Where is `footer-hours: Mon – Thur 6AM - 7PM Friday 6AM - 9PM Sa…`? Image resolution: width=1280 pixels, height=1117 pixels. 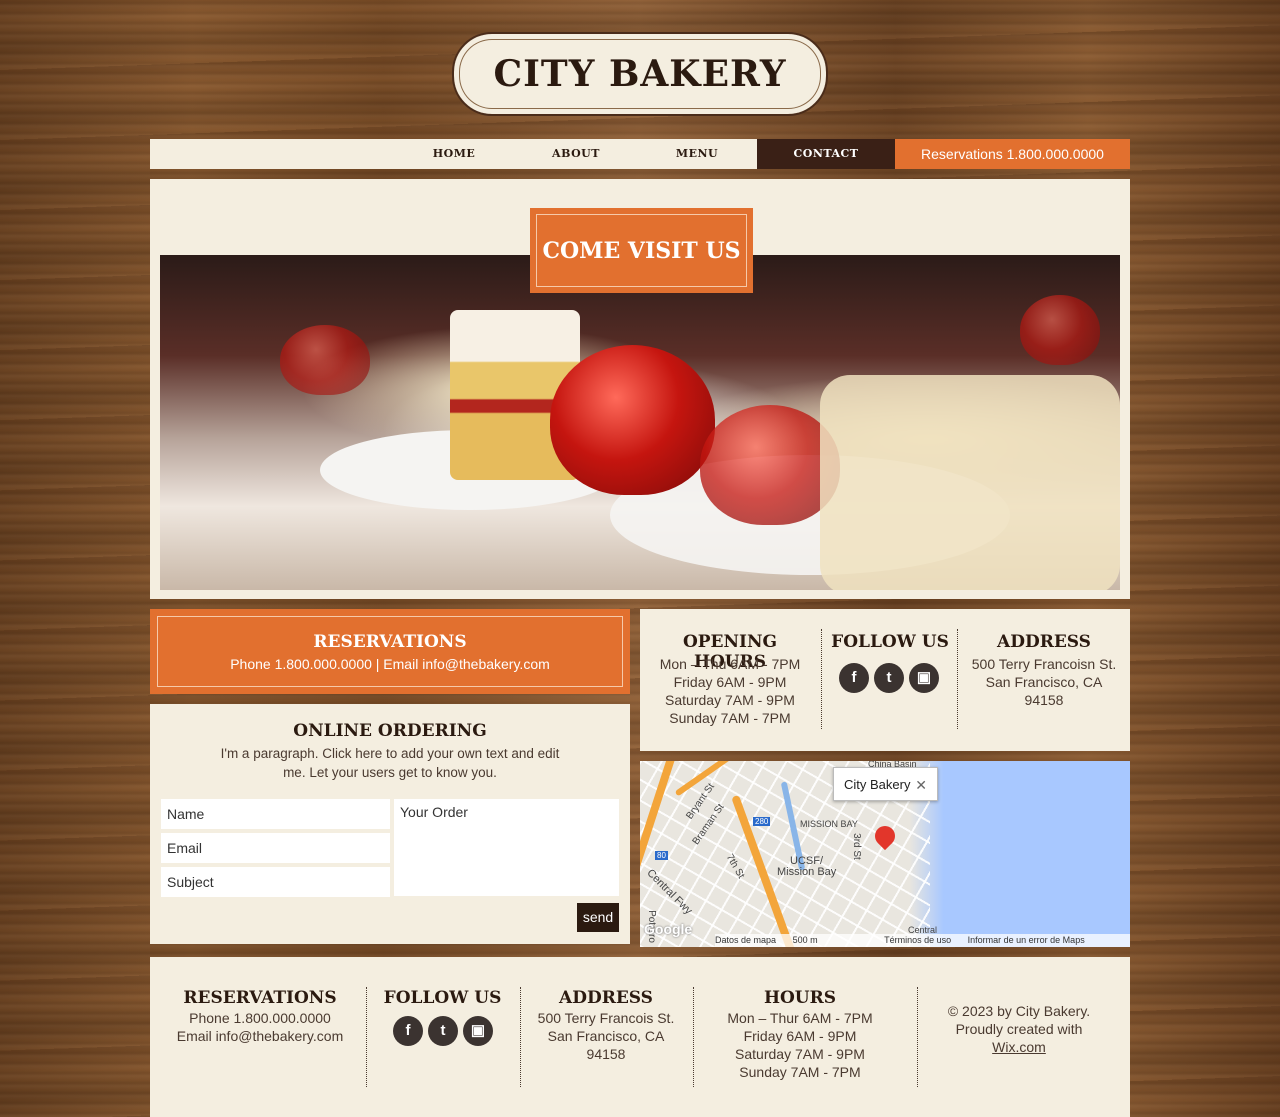 footer-hours: Mon – Thur 6AM - 7PM Friday 6AM - 9PM Sa… is located at coordinates (800, 1045).